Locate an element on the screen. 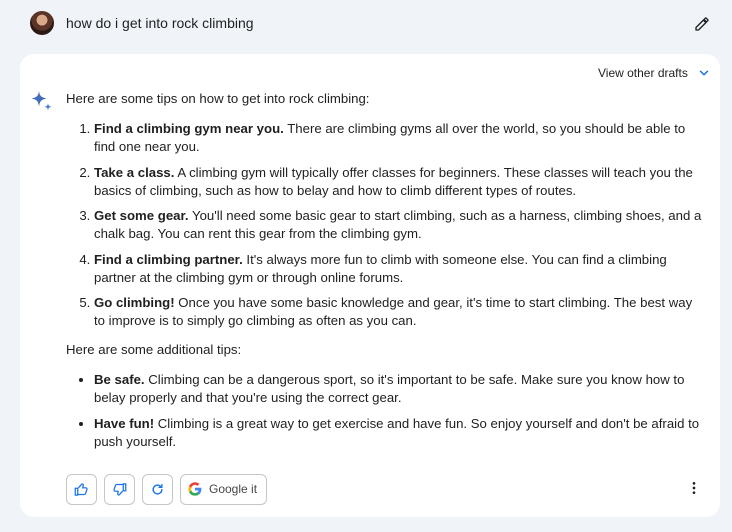 This screenshot has width=732, height=532. tip-title: Have fun! is located at coordinates (124, 423).